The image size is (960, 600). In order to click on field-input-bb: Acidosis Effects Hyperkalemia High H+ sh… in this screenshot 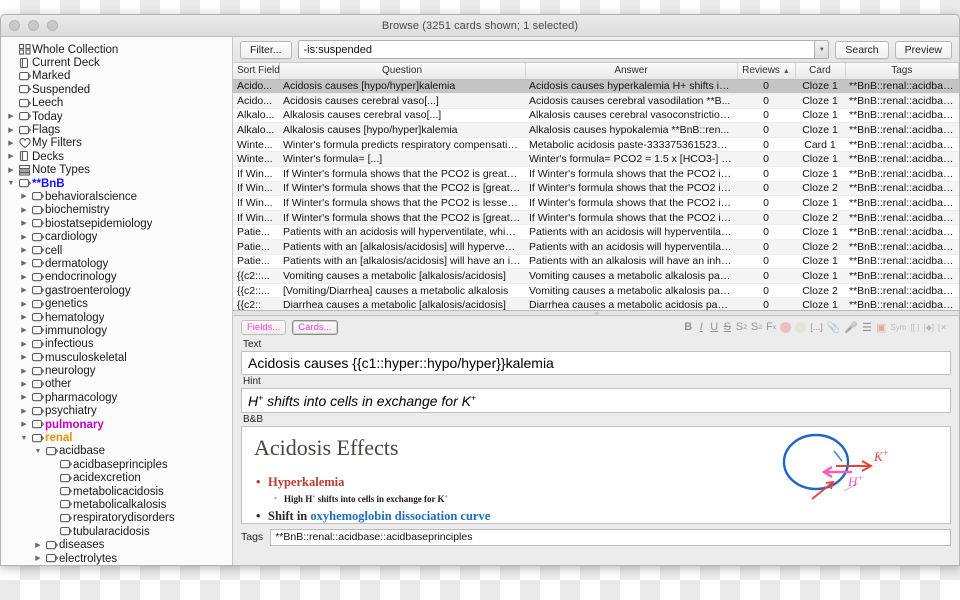, I will do `click(596, 474)`.